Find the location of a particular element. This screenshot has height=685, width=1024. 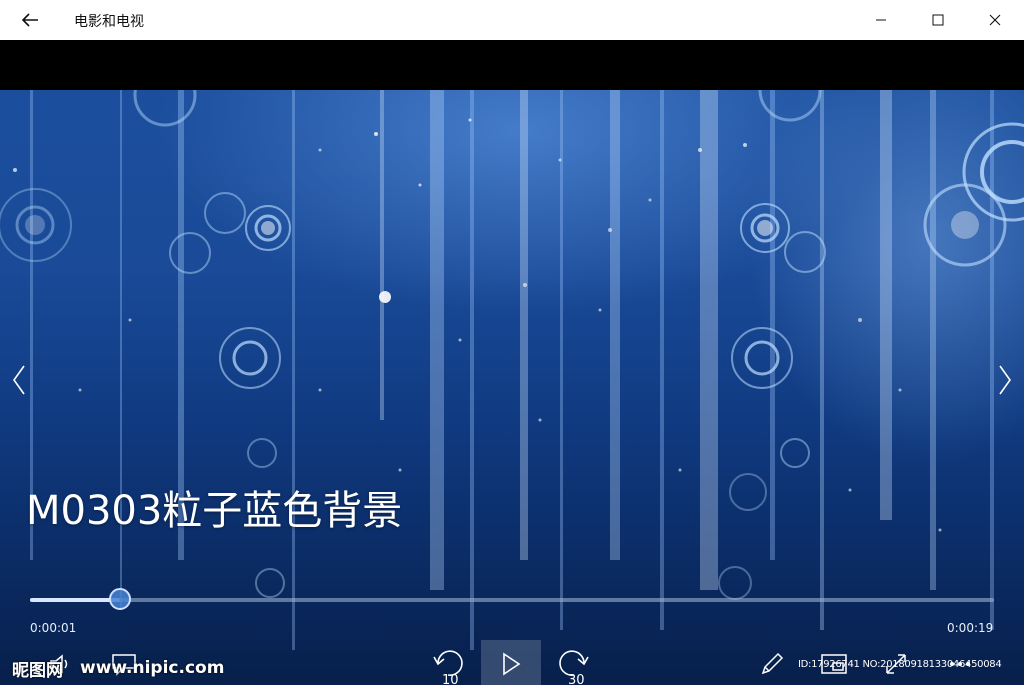

minimize-icon is located at coordinates (881, 20).